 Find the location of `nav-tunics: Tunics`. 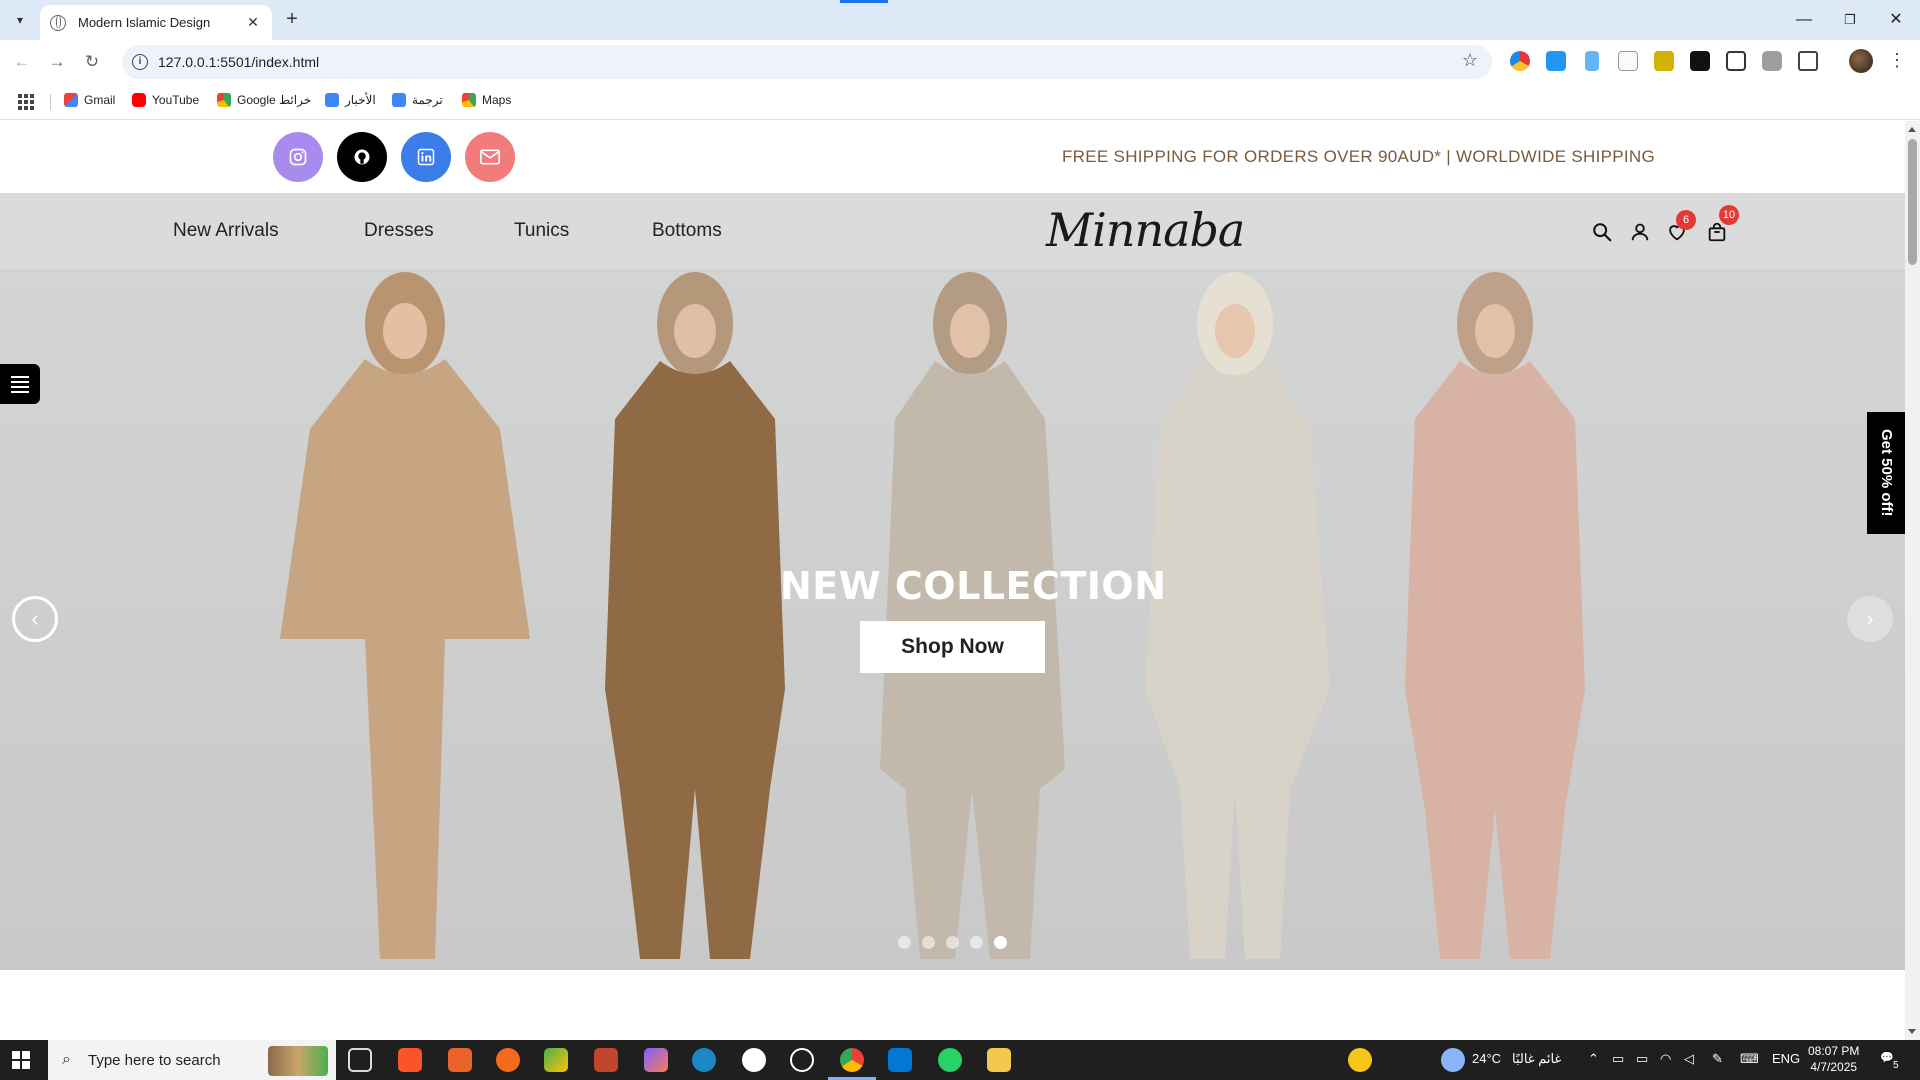

nav-tunics: Tunics is located at coordinates (541, 231).